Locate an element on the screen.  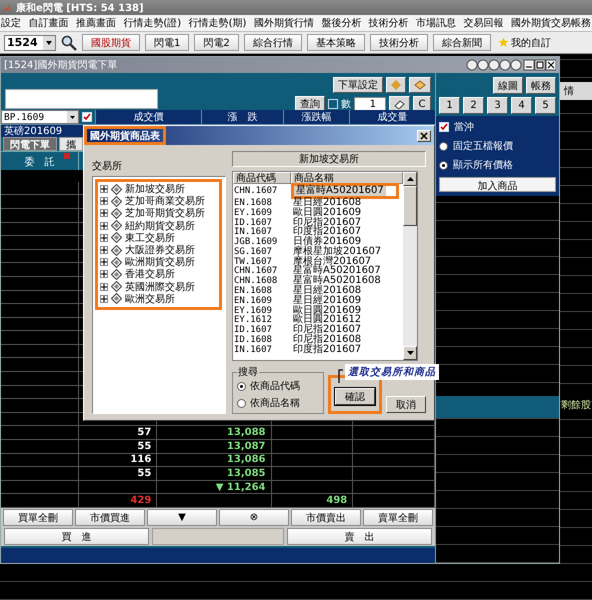
menu-item: 國外期貨交易帳務 is located at coordinates (551, 23).